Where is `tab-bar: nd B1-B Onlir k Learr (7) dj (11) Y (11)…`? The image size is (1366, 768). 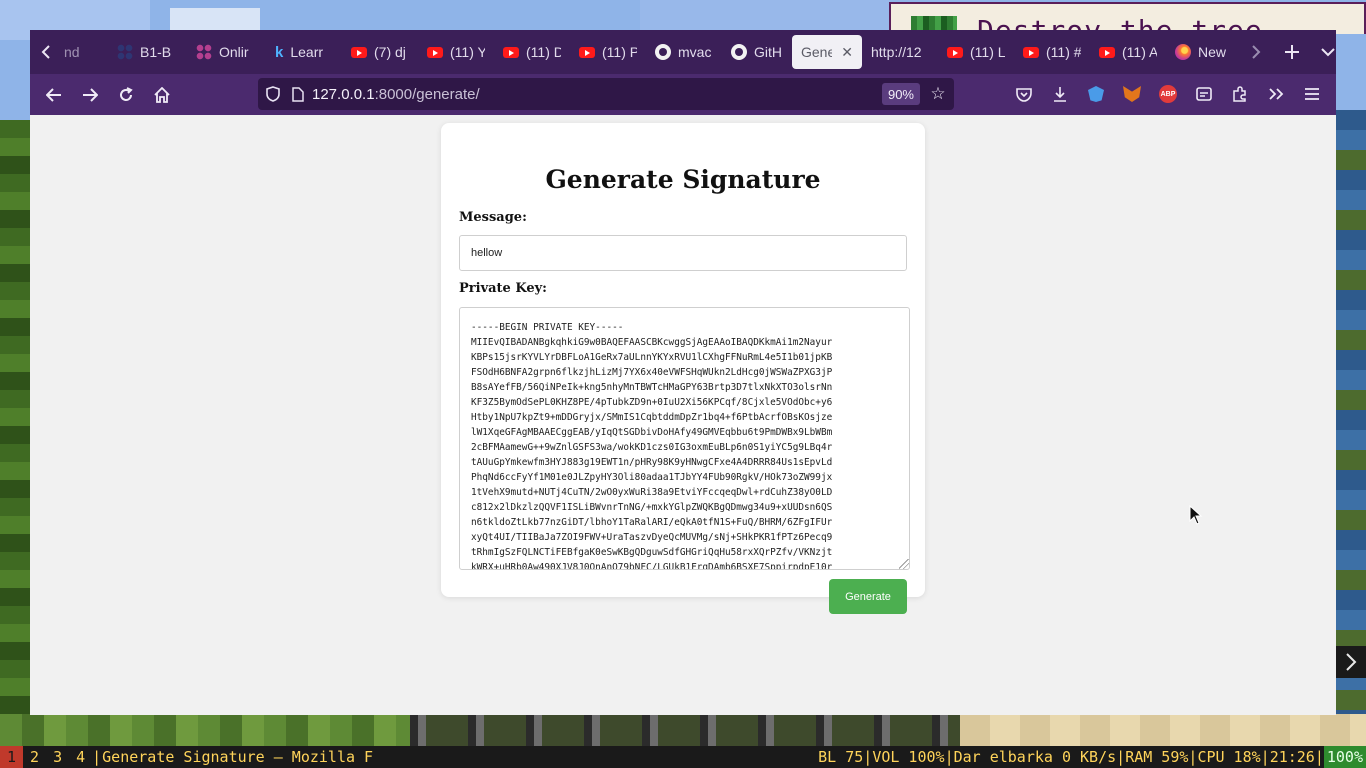 tab-bar: nd B1-B Onlir k Learr (7) dj (11) Y (11)… is located at coordinates (683, 52).